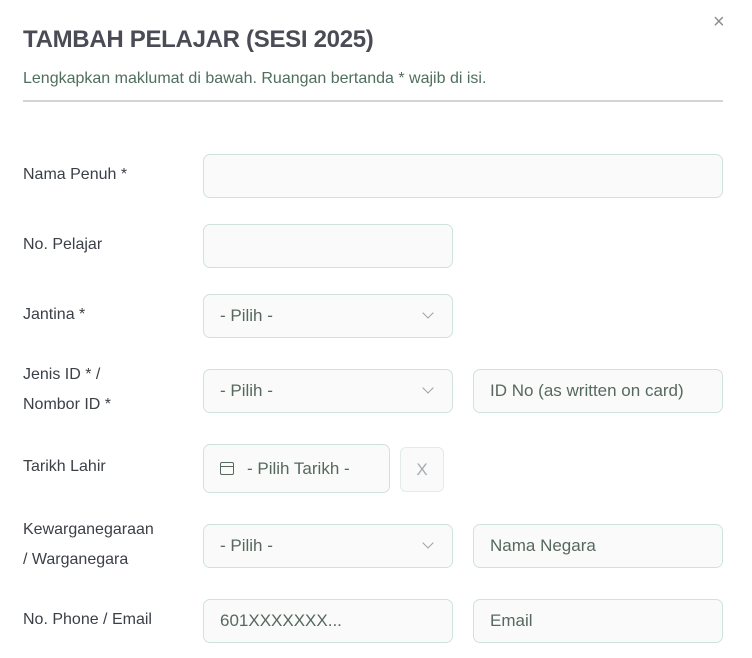  What do you see at coordinates (62, 374) in the screenshot?
I see `jenis-id-label: Jenis ID * /` at bounding box center [62, 374].